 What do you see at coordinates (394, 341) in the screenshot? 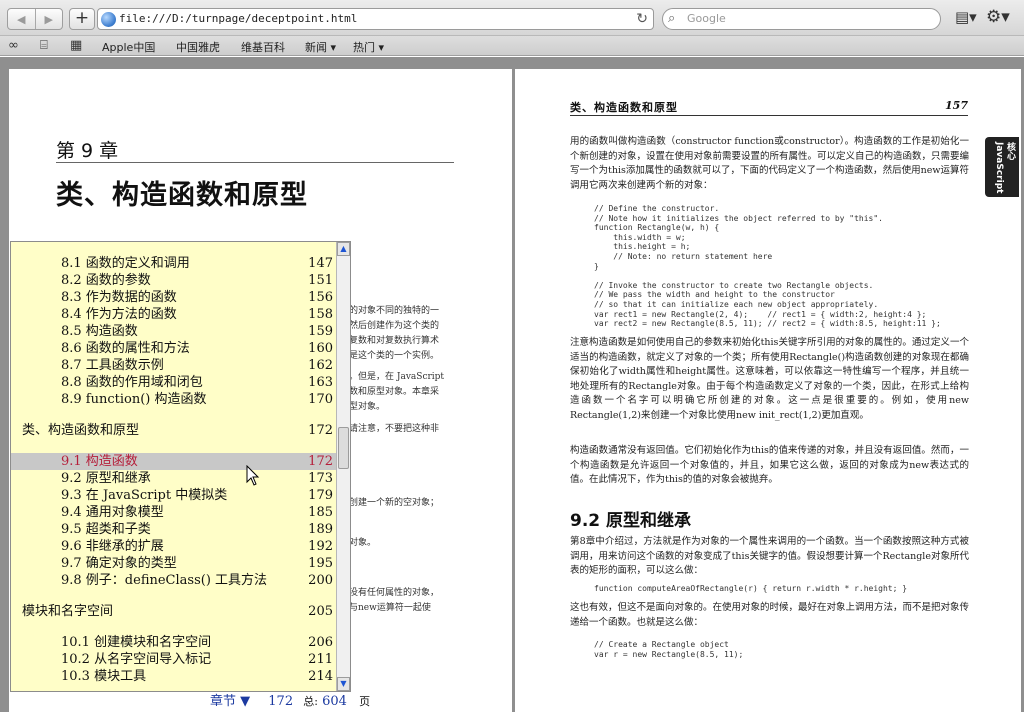
I see `body-fragment: 复数和对复数执行算术` at bounding box center [394, 341].